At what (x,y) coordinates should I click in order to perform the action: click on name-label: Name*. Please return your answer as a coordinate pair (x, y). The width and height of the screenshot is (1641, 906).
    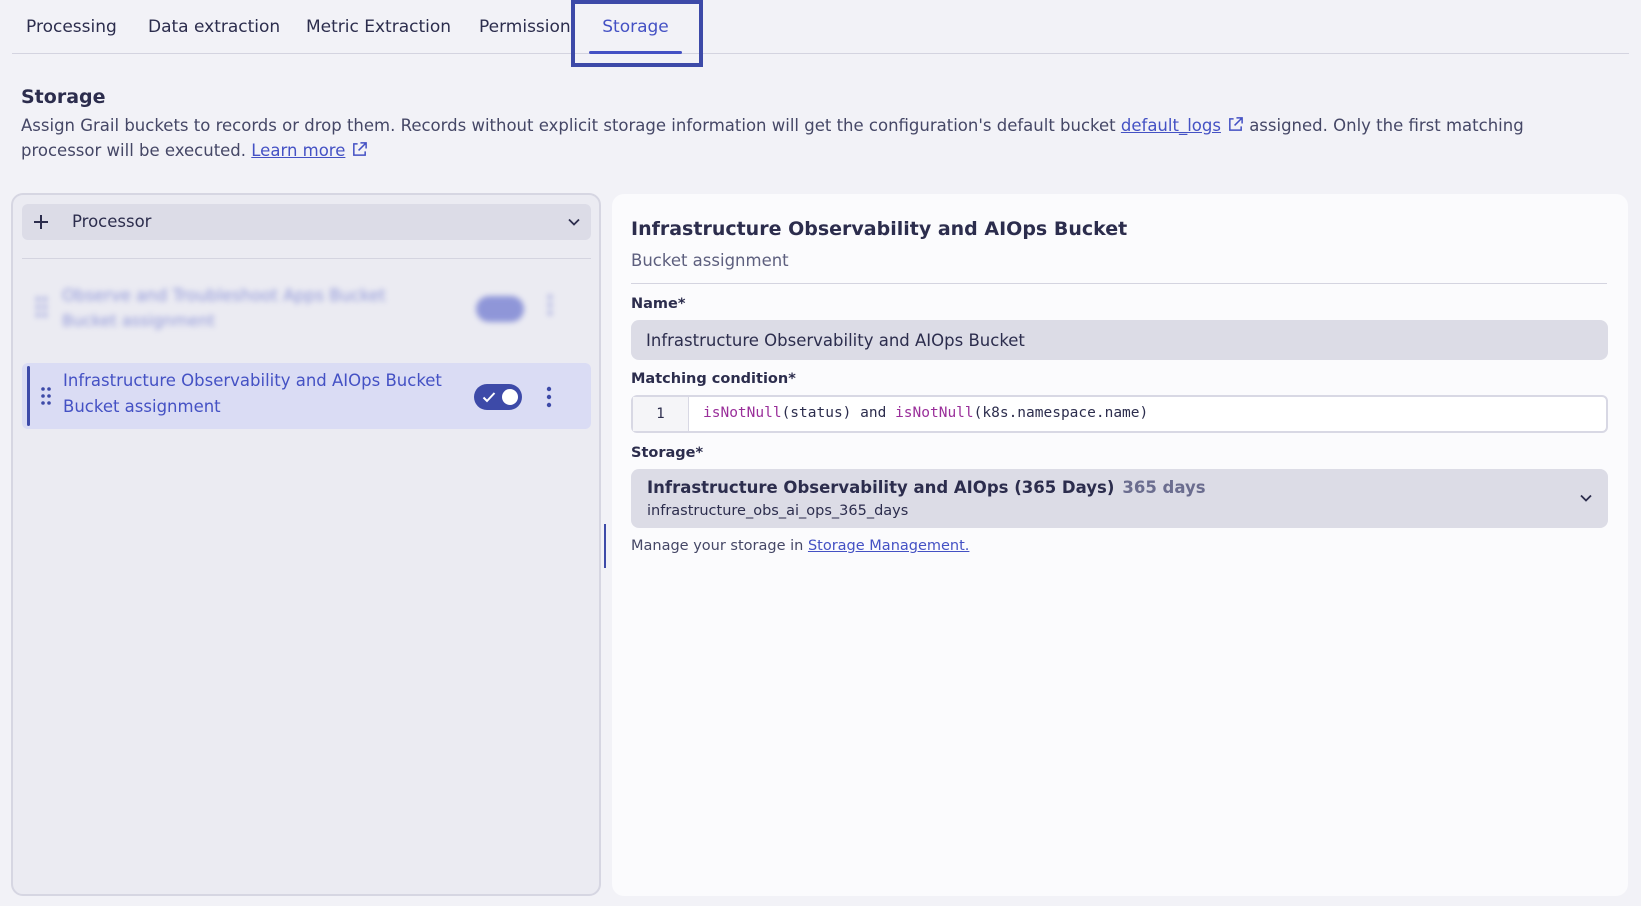
    Looking at the image, I should click on (658, 304).